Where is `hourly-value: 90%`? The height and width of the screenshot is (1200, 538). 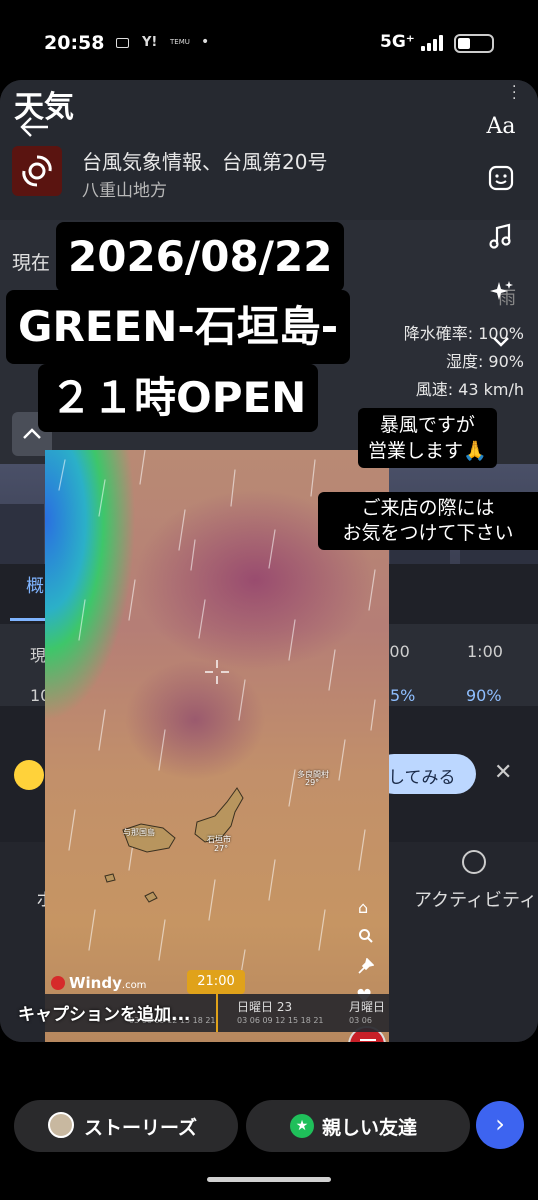 hourly-value: 90% is located at coordinates (484, 695).